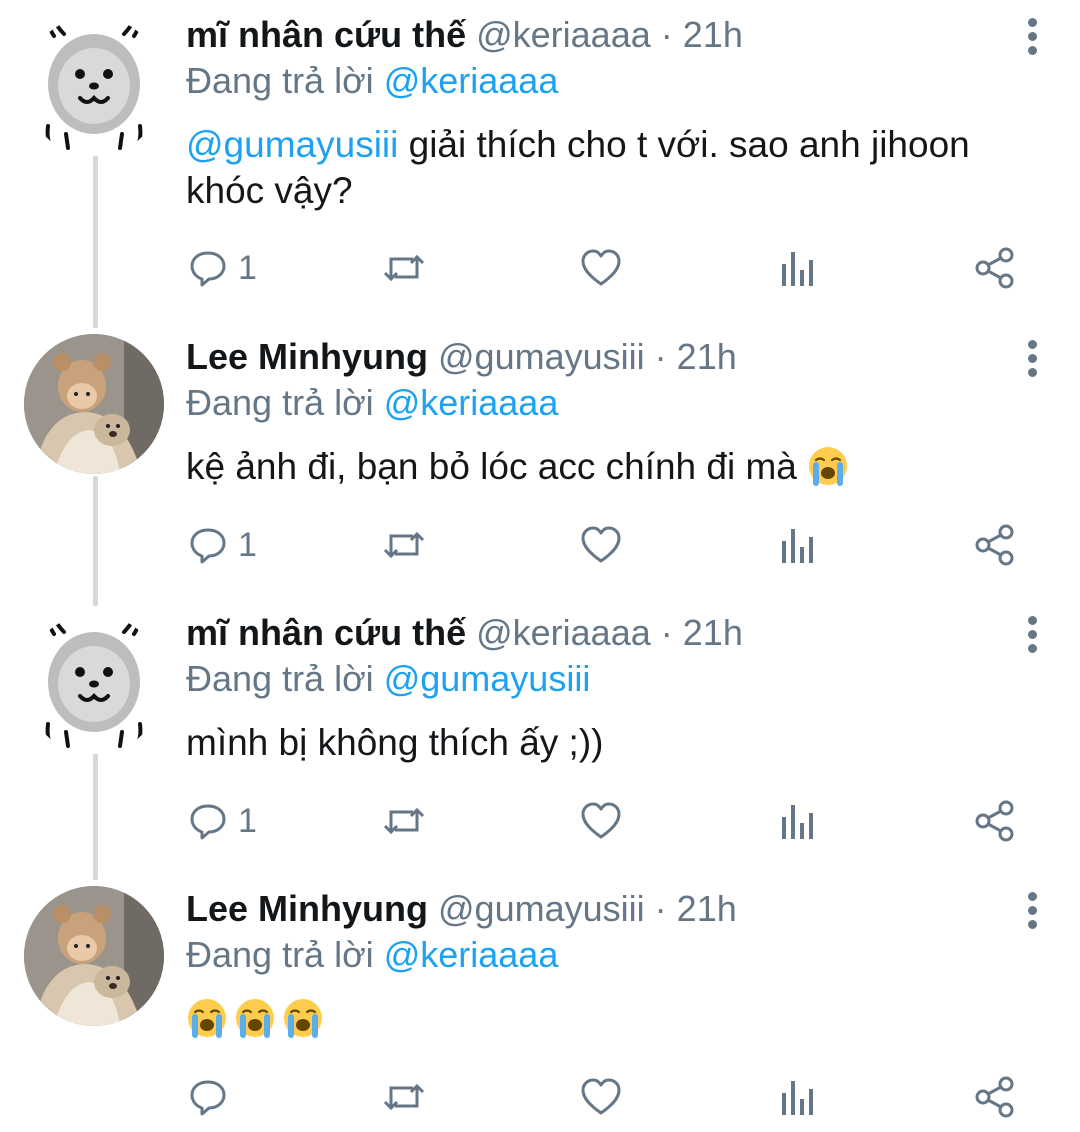 This screenshot has width=1080, height=1132. Describe the element at coordinates (292, 144) in the screenshot. I see `mention-link: @gumayusiii` at that location.